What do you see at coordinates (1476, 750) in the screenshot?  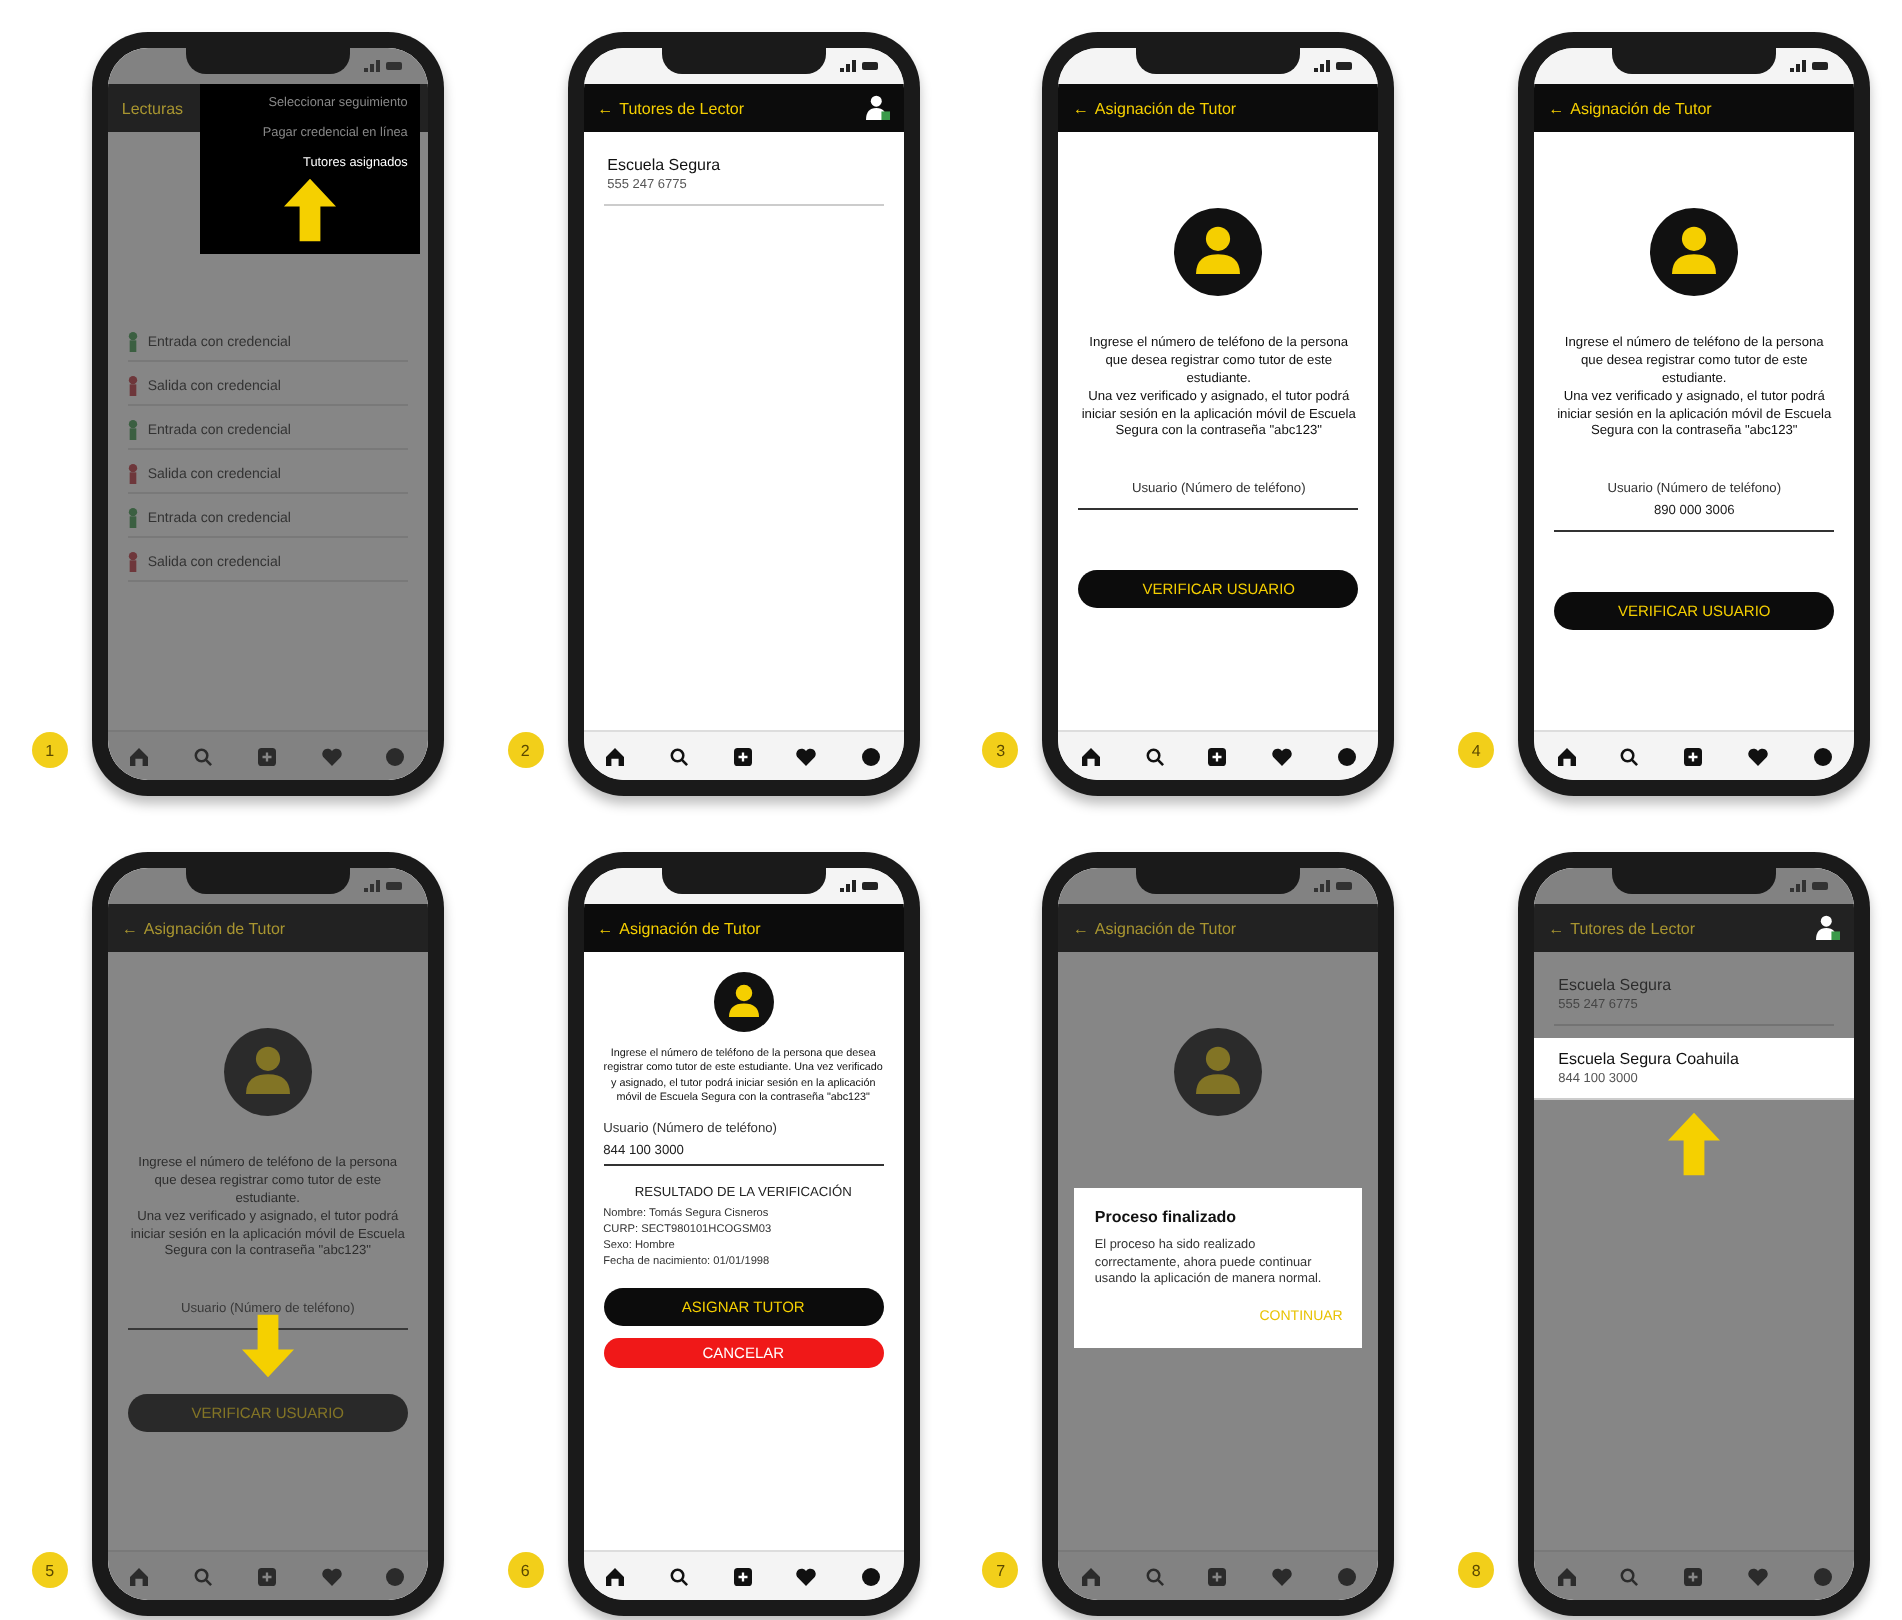 I see `step-number: 4` at bounding box center [1476, 750].